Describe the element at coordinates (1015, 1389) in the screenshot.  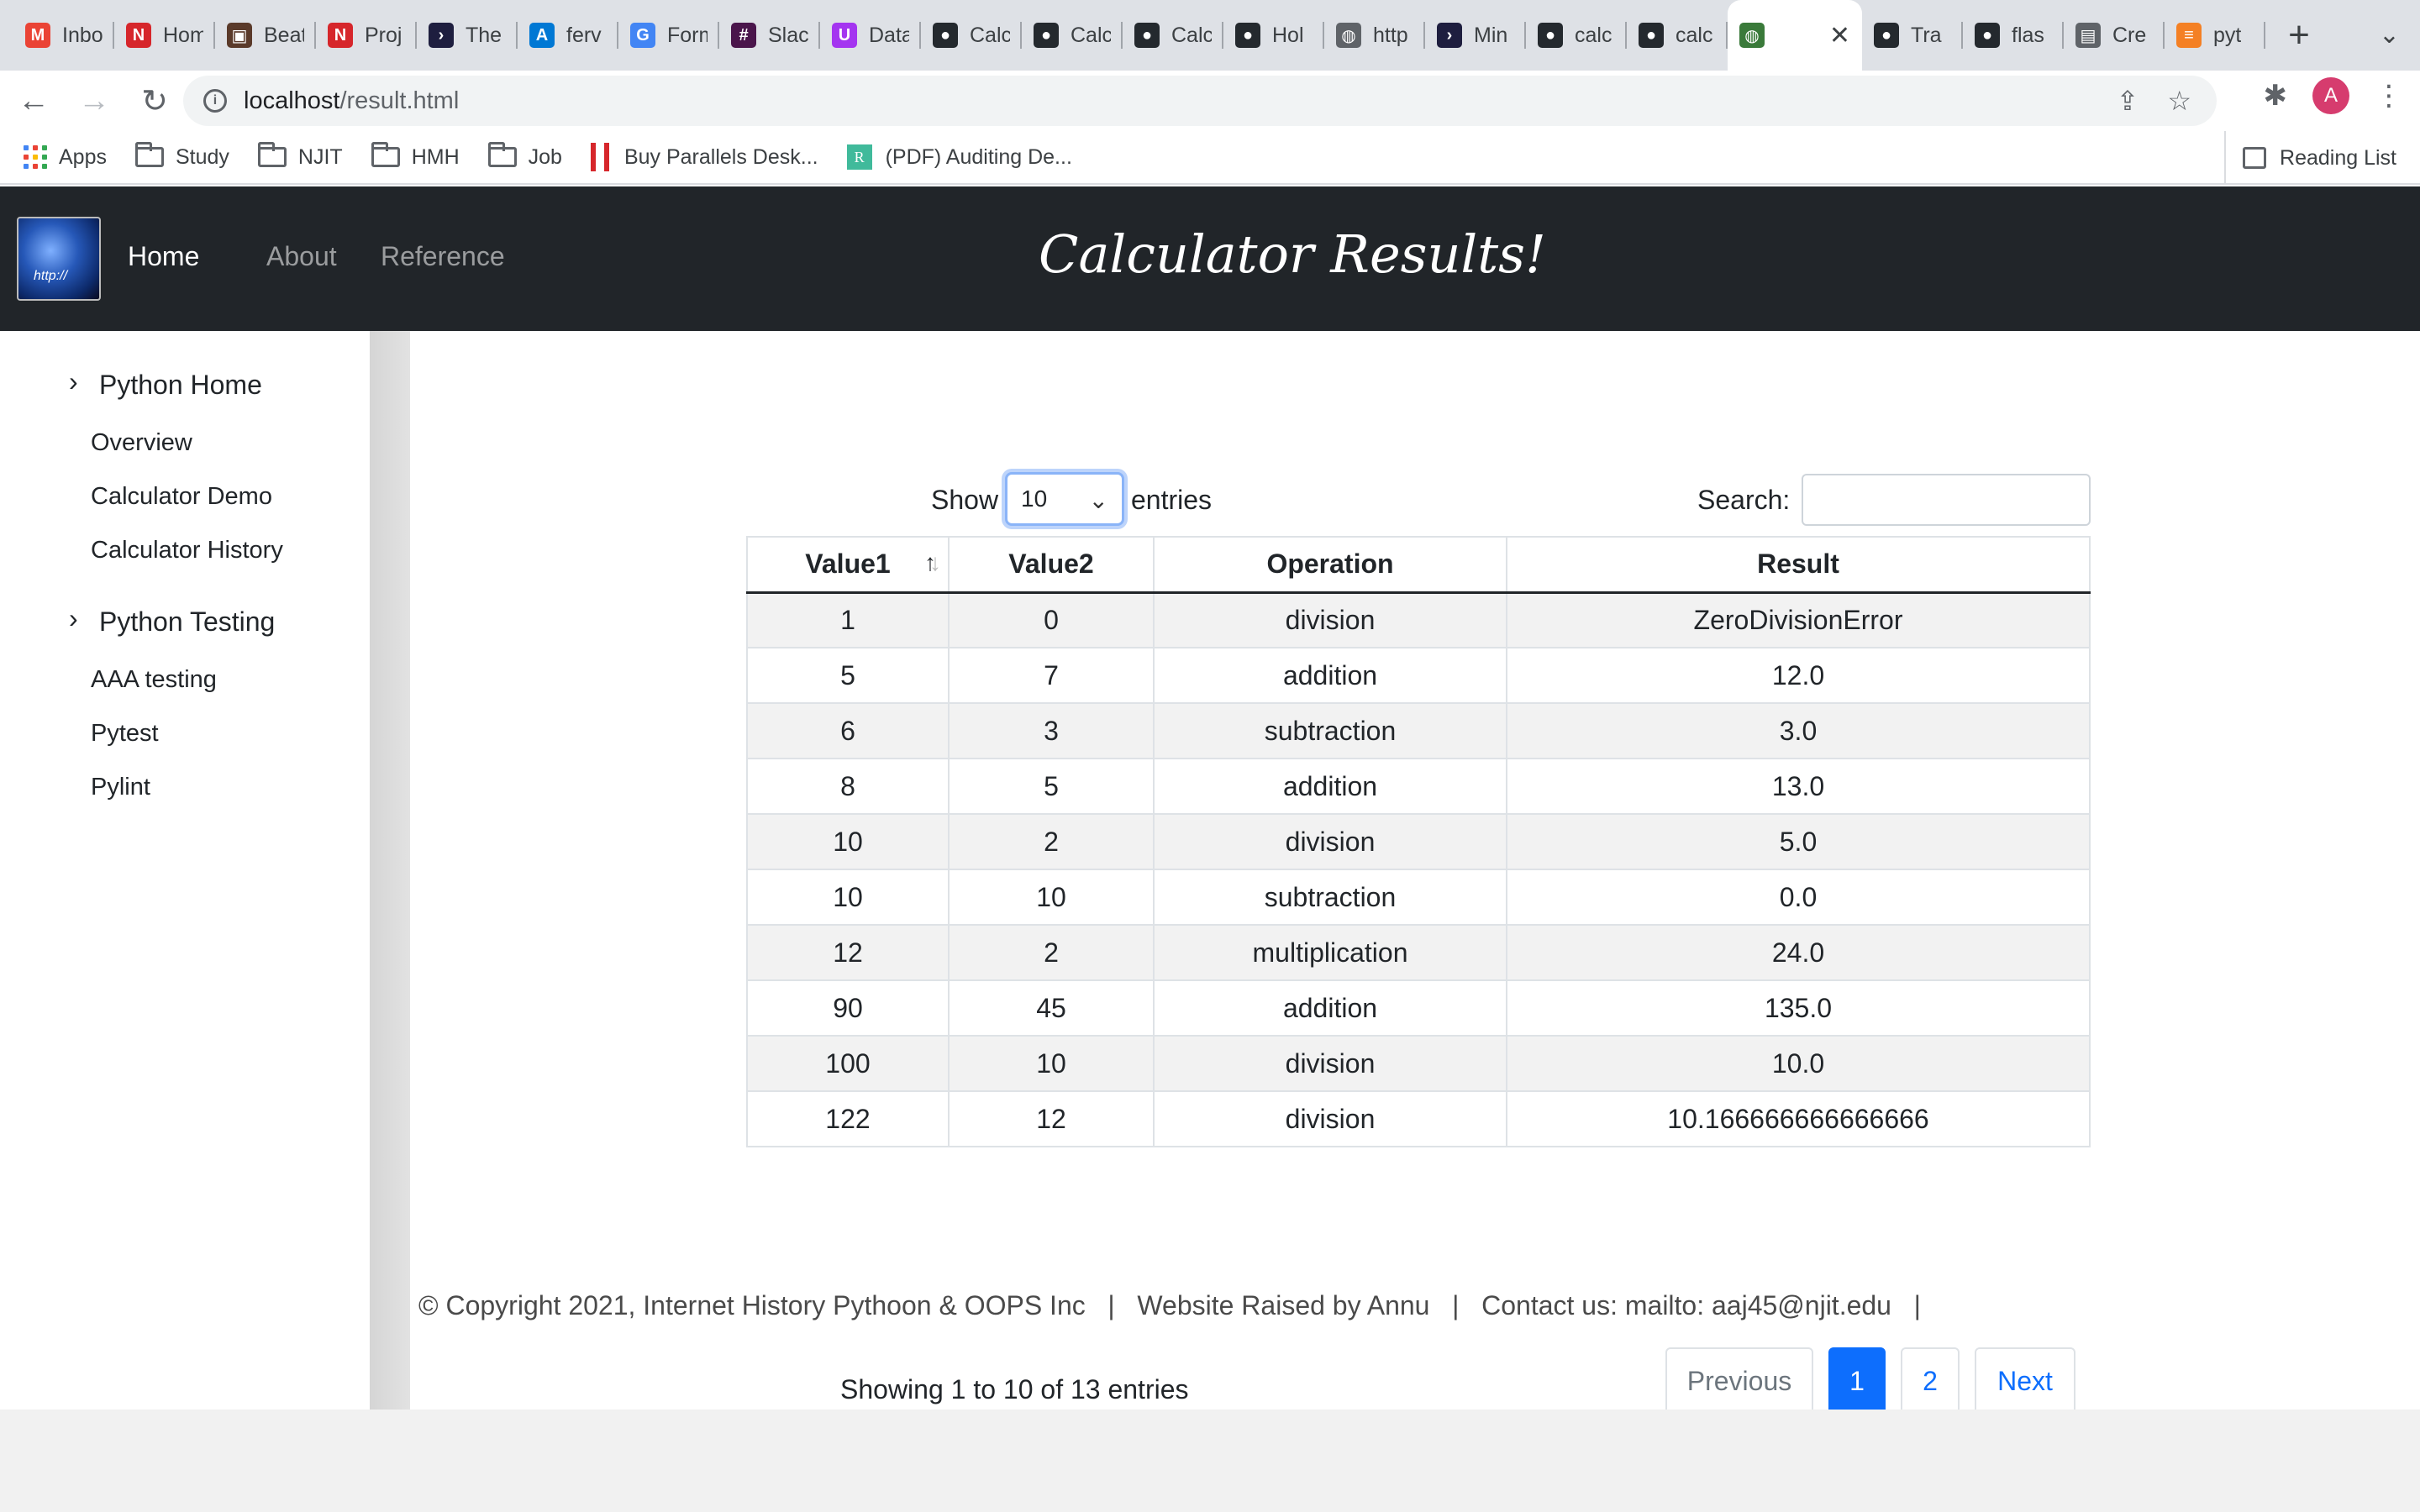
I see `table-info-text: Showing 1 to 10 of 13 entries` at that location.